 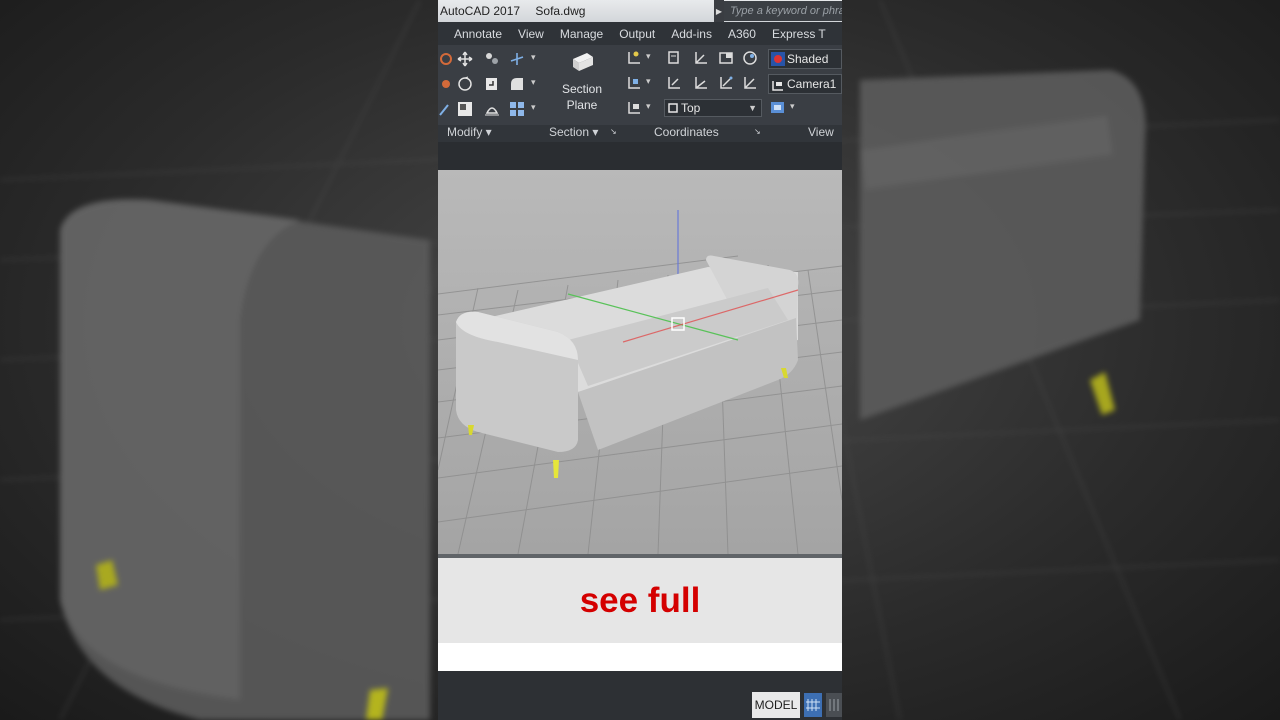 I want to click on ucs-view-icon, so click(x=634, y=108).